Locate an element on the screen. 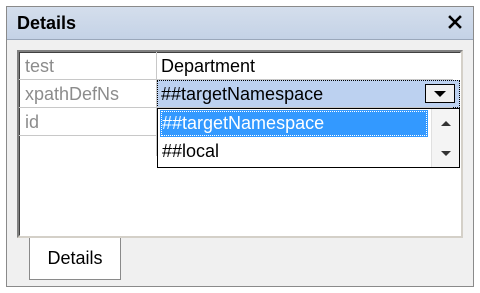 The height and width of the screenshot is (293, 480). scroll-up-button is located at coordinates (445, 123).